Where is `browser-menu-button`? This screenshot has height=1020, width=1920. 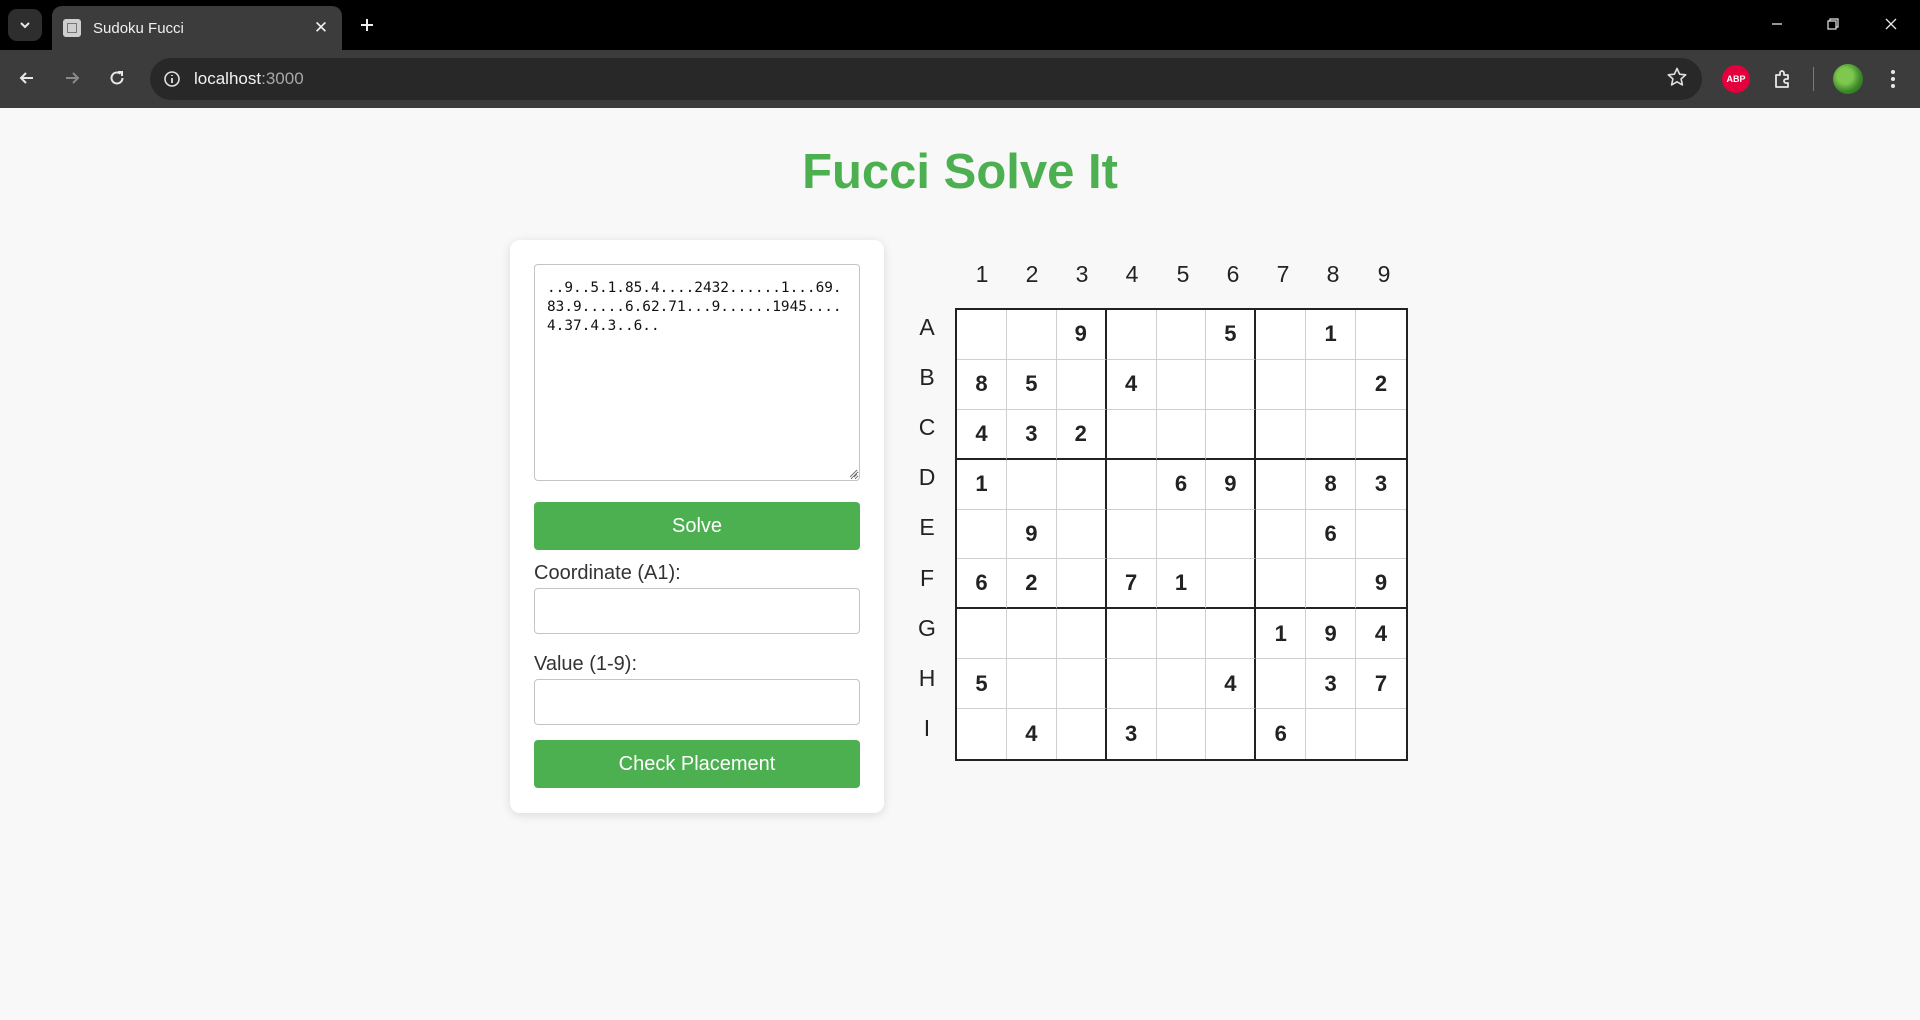
browser-menu-button is located at coordinates (1893, 79).